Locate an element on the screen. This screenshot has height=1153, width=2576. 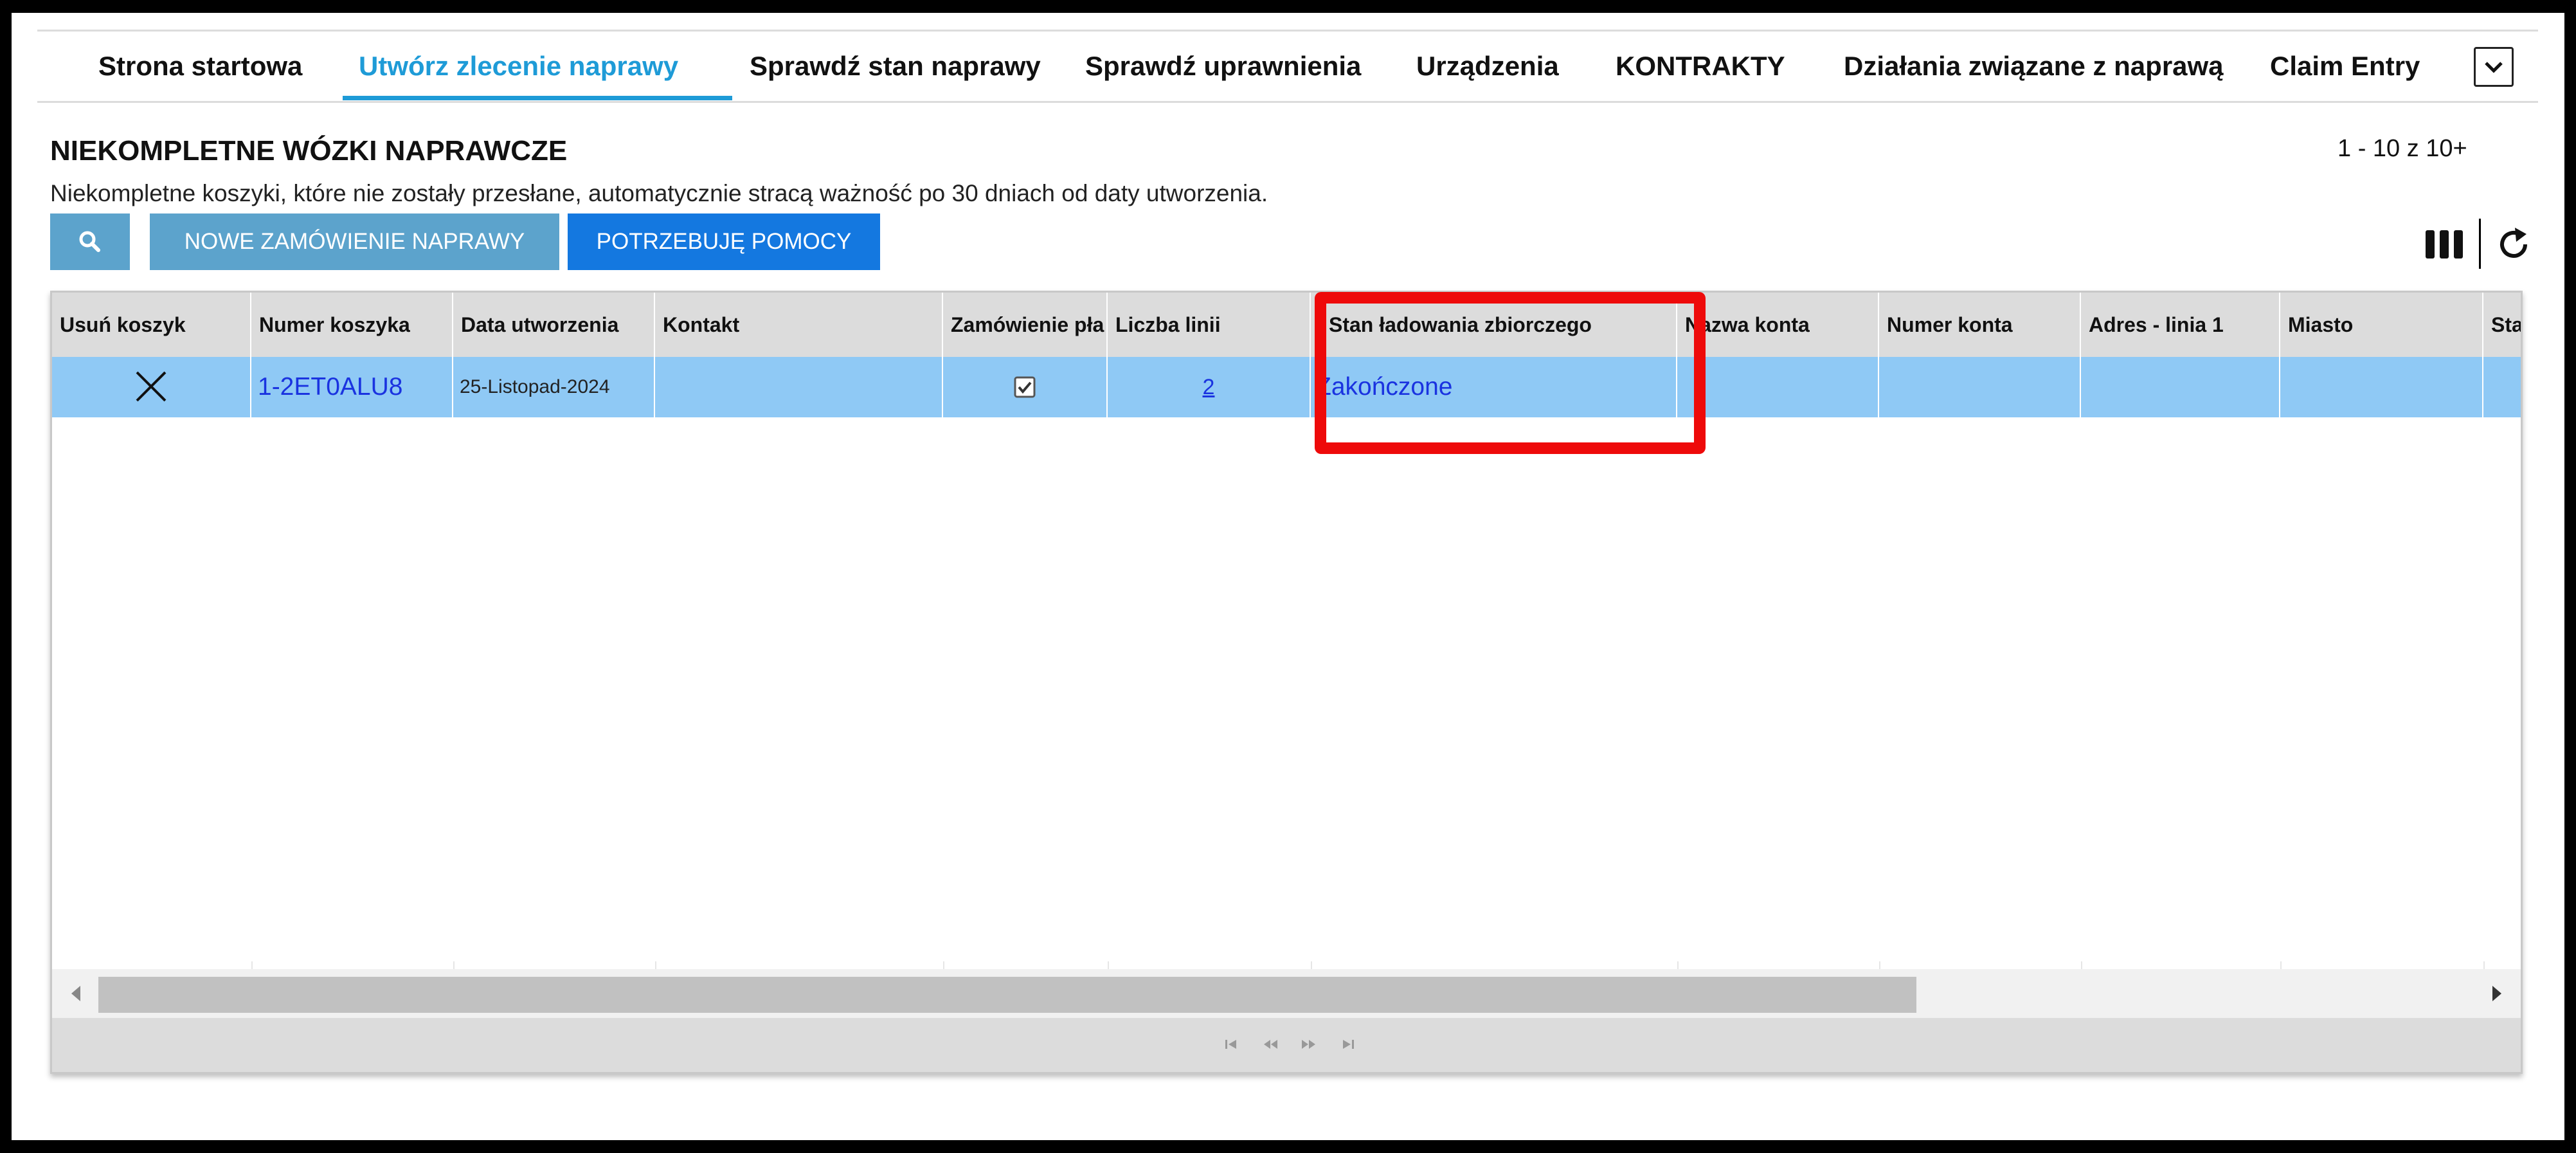
prev-page-icon is located at coordinates (1270, 1044).